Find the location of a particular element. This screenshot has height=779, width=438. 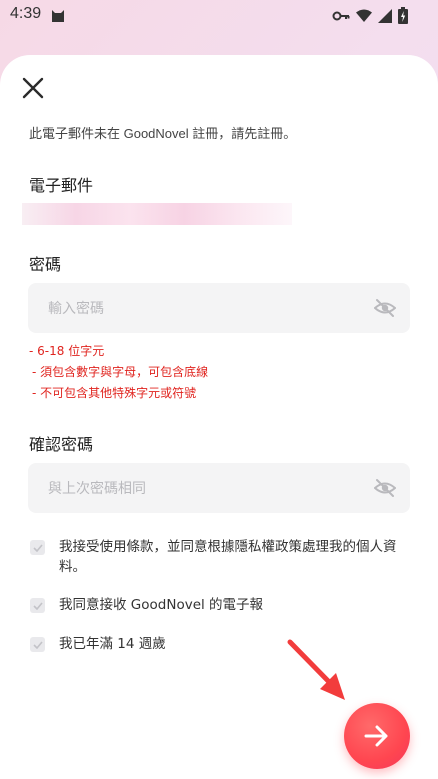

next-button is located at coordinates (377, 736).